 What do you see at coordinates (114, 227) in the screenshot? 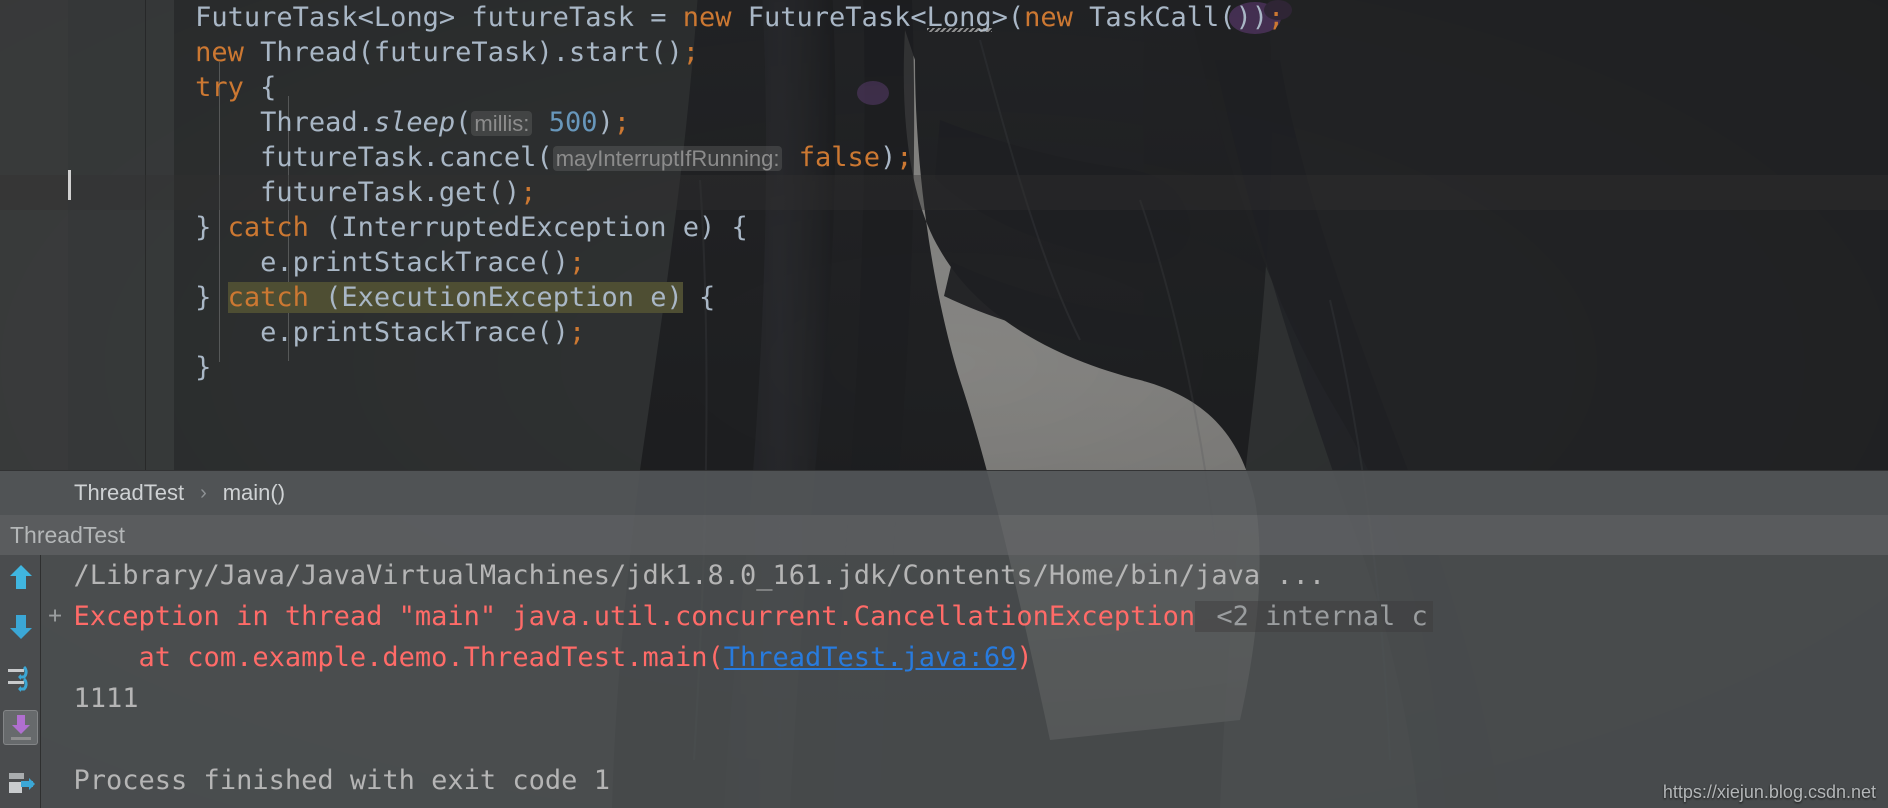
I see `line-catch-interrupted-seg-0: }` at bounding box center [114, 227].